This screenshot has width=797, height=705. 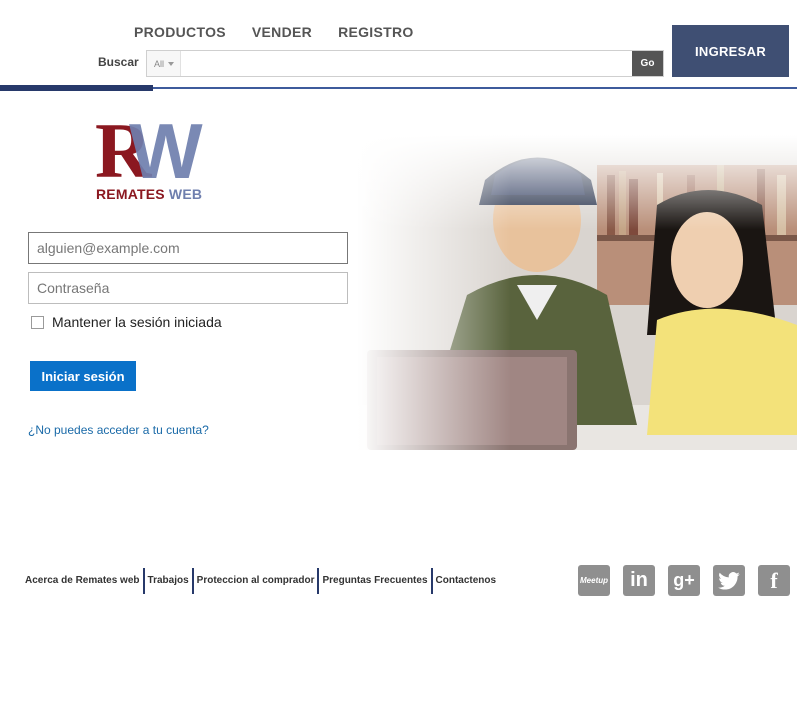 I want to click on social-icons: Meetup in g+ f, so click(x=684, y=580).